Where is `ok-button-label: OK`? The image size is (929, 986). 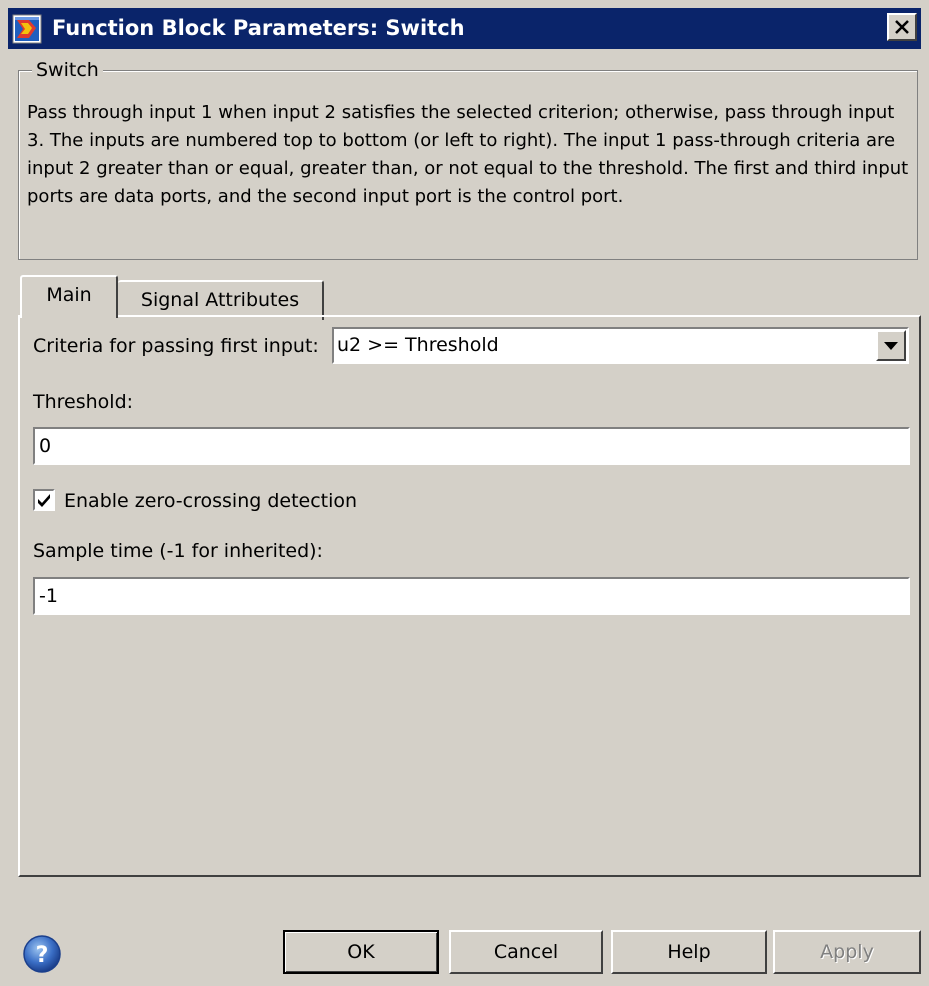 ok-button-label: OK is located at coordinates (361, 952).